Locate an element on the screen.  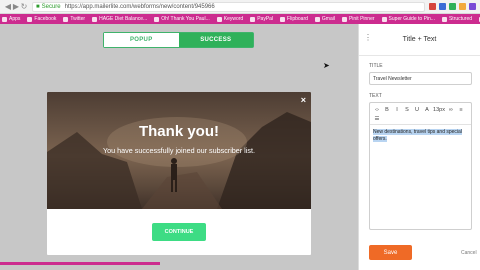
bookmark-item: Pinit Pinner is located at coordinates (358, 19).